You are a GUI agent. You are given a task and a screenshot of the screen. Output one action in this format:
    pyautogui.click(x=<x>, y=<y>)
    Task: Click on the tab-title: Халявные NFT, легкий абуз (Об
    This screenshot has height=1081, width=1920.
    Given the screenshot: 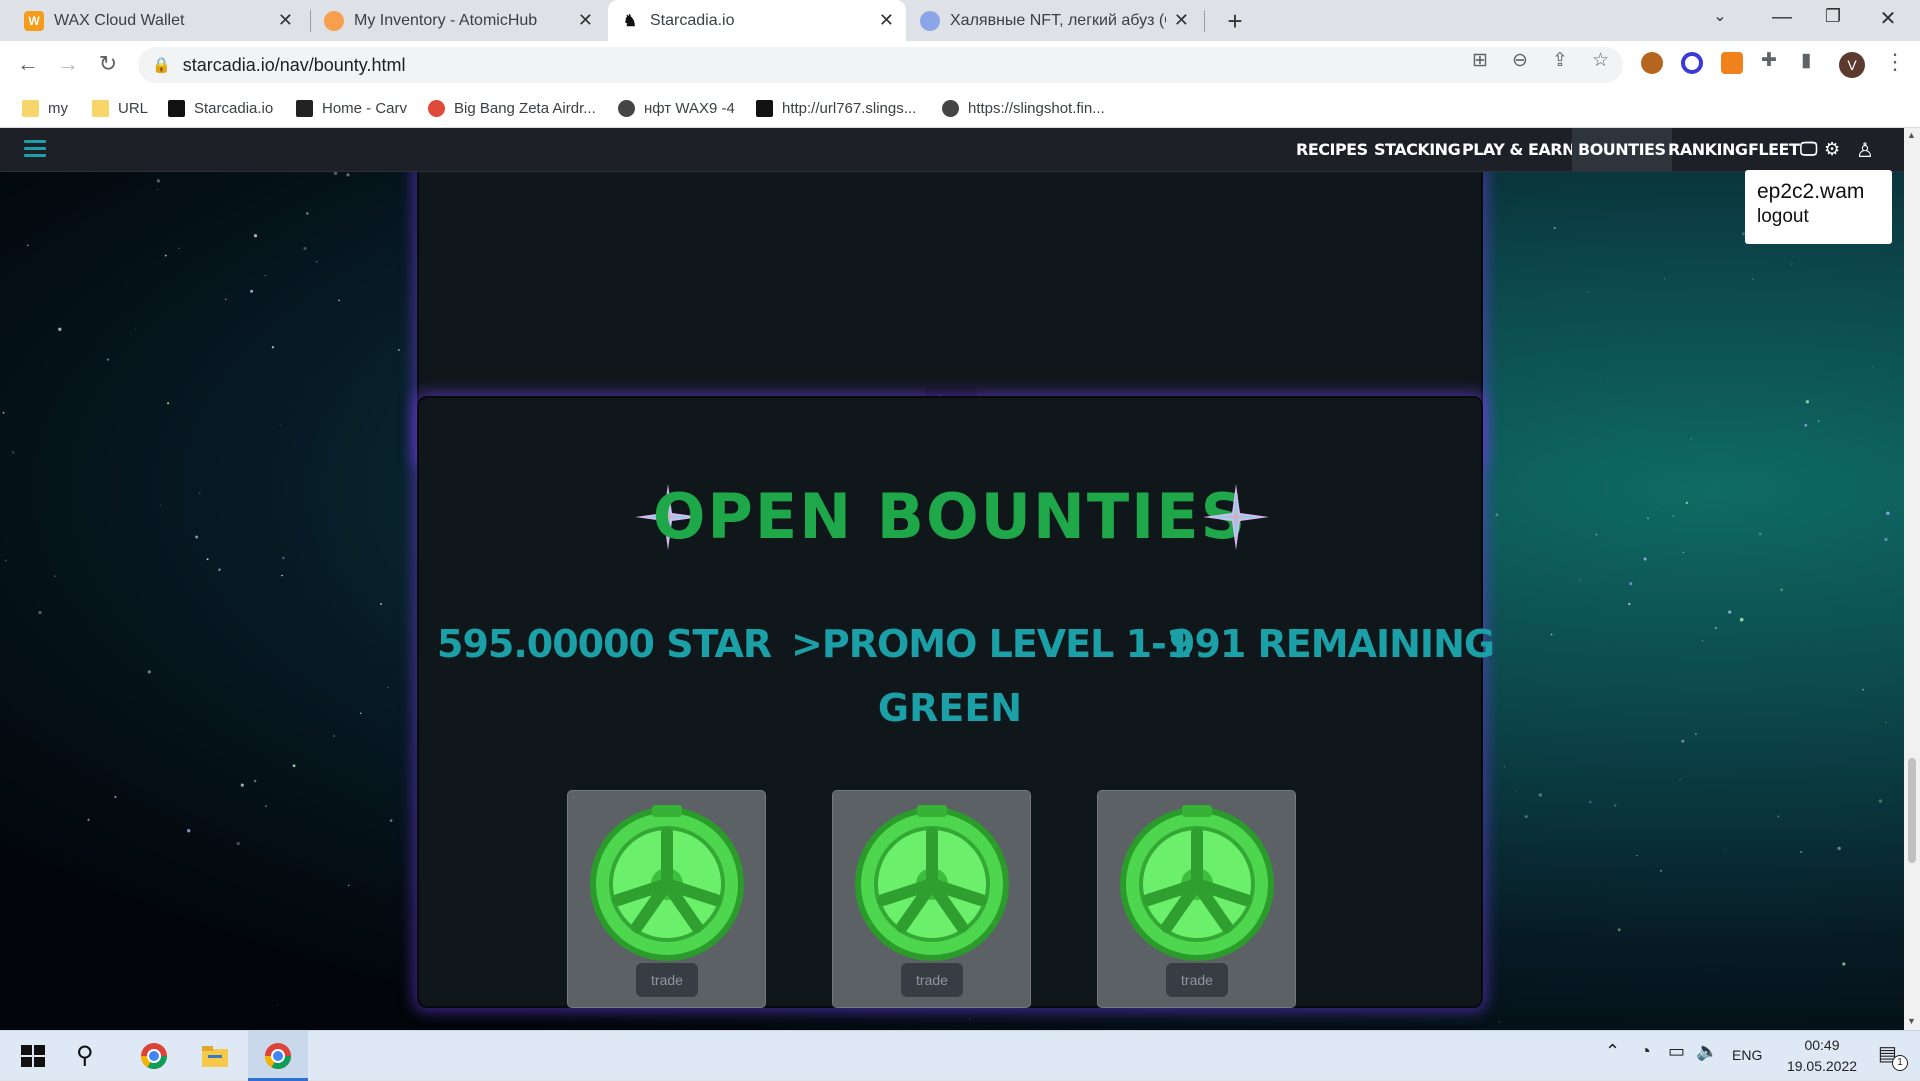 What is the action you would take?
    pyautogui.click(x=1058, y=20)
    